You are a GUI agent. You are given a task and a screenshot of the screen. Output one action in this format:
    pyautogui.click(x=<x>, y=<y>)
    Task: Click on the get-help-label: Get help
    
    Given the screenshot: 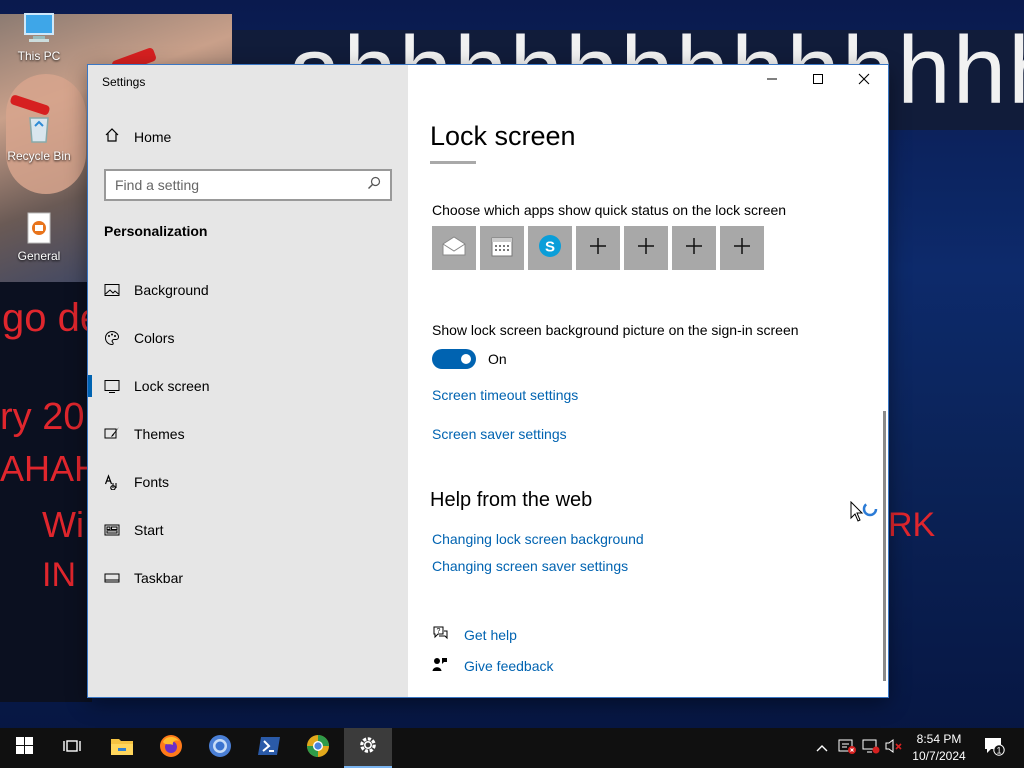 What is the action you would take?
    pyautogui.click(x=490, y=634)
    